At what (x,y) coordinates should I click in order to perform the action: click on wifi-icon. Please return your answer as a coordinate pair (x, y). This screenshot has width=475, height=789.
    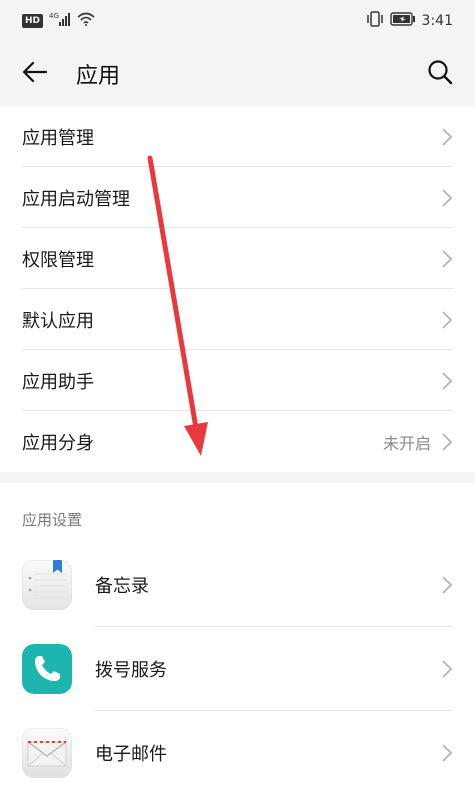
    Looking at the image, I should click on (86, 21).